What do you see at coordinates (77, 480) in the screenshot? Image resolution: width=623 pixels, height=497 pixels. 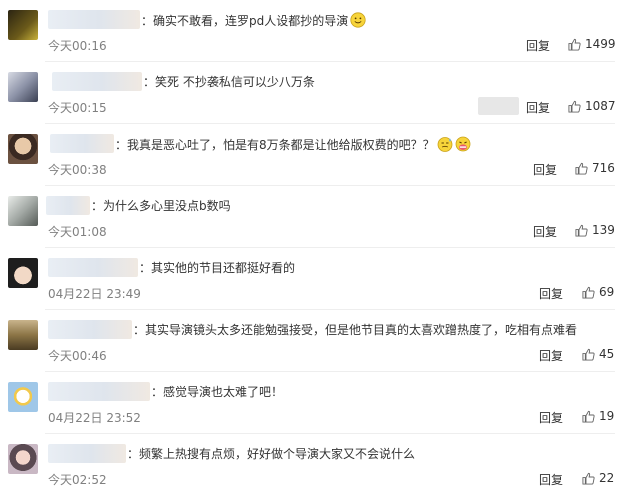 I see `comment-time: 今天02:52` at bounding box center [77, 480].